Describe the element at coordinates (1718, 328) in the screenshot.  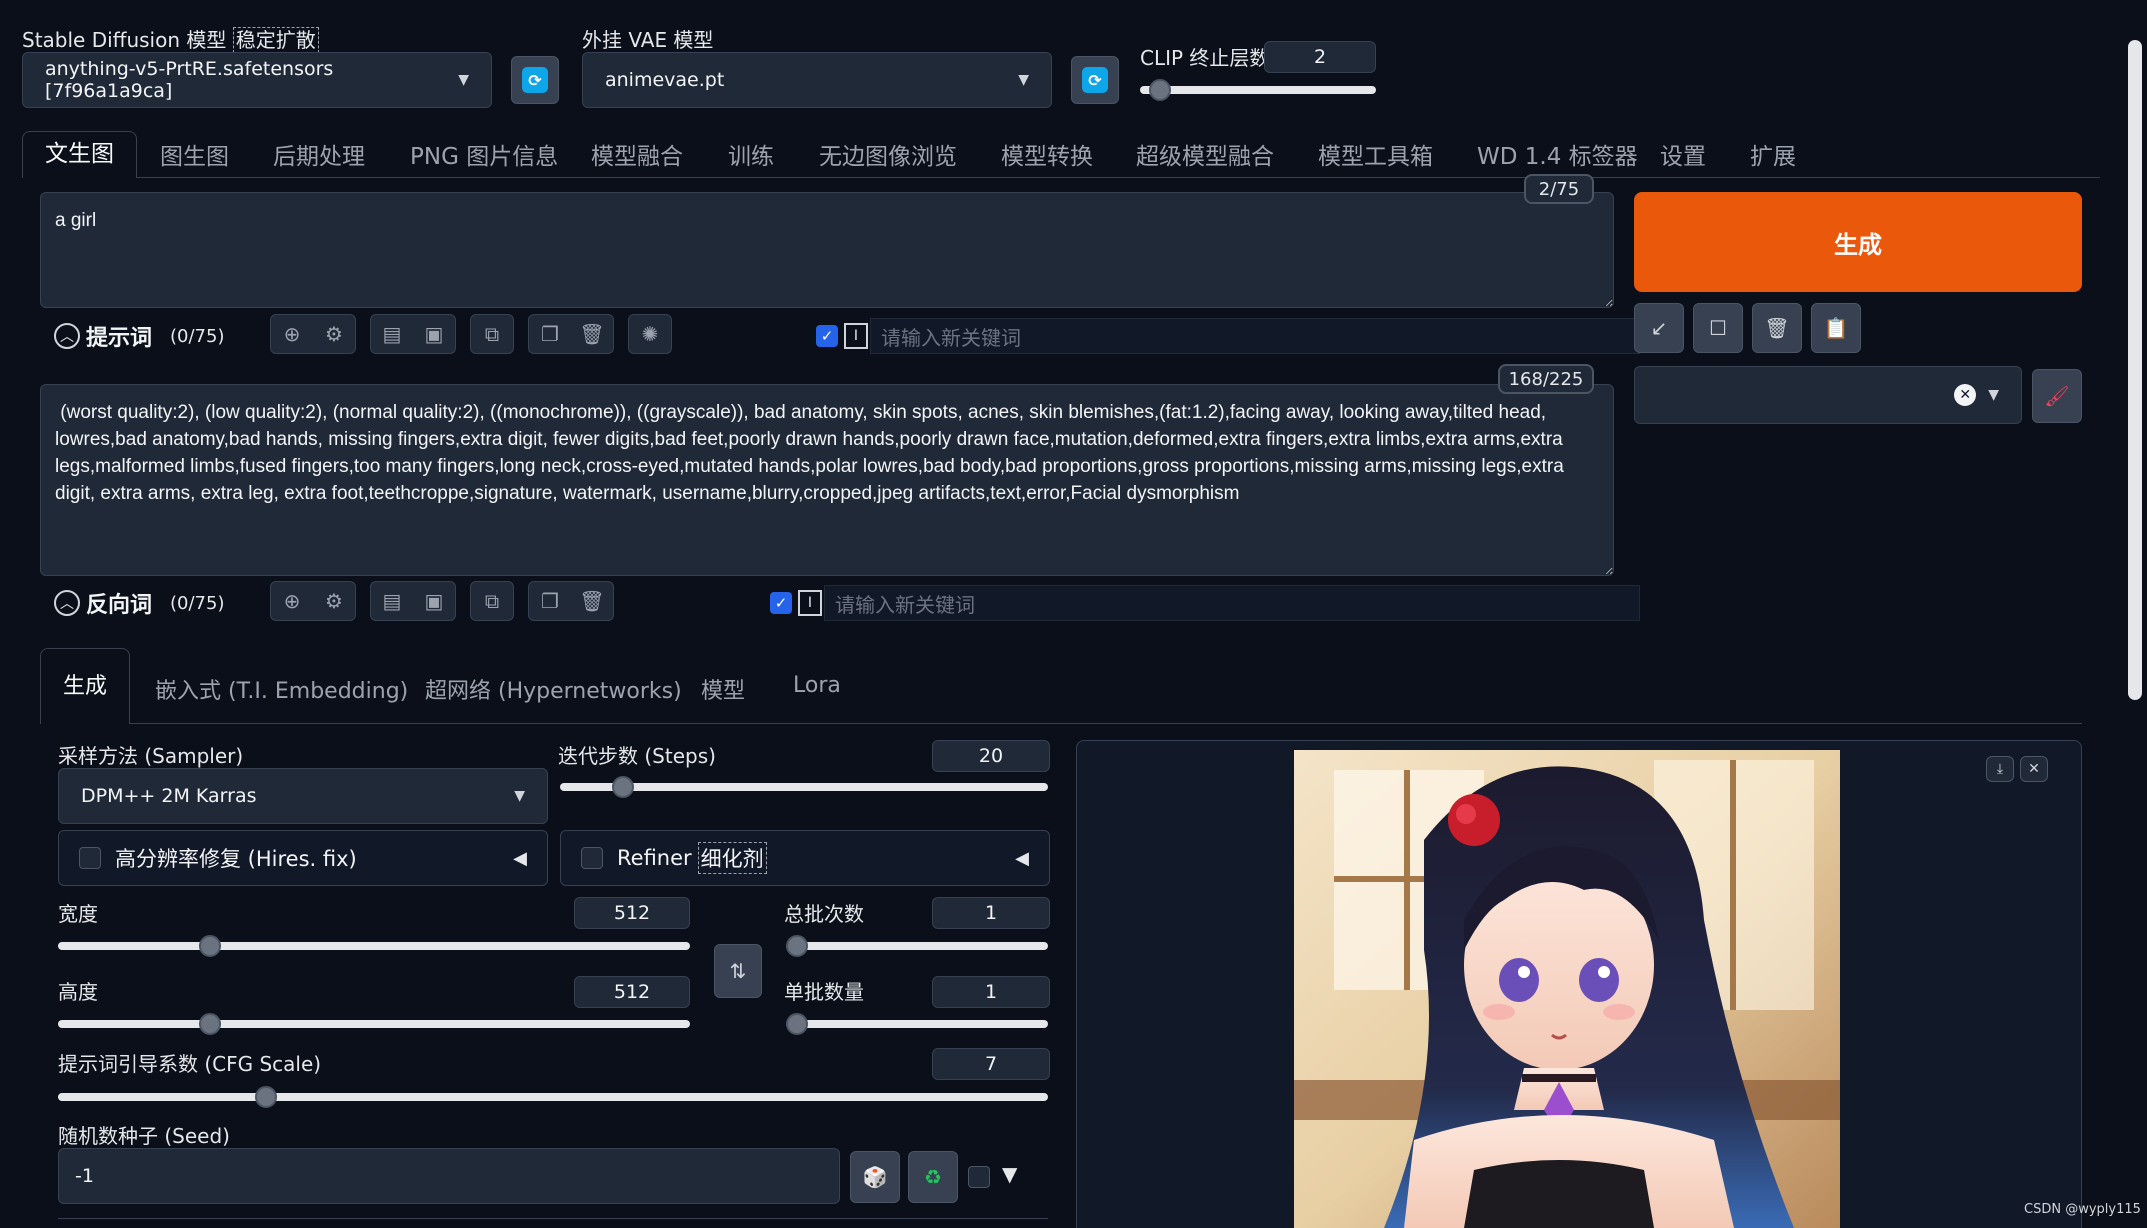
I see `paste-button: ☐` at that location.